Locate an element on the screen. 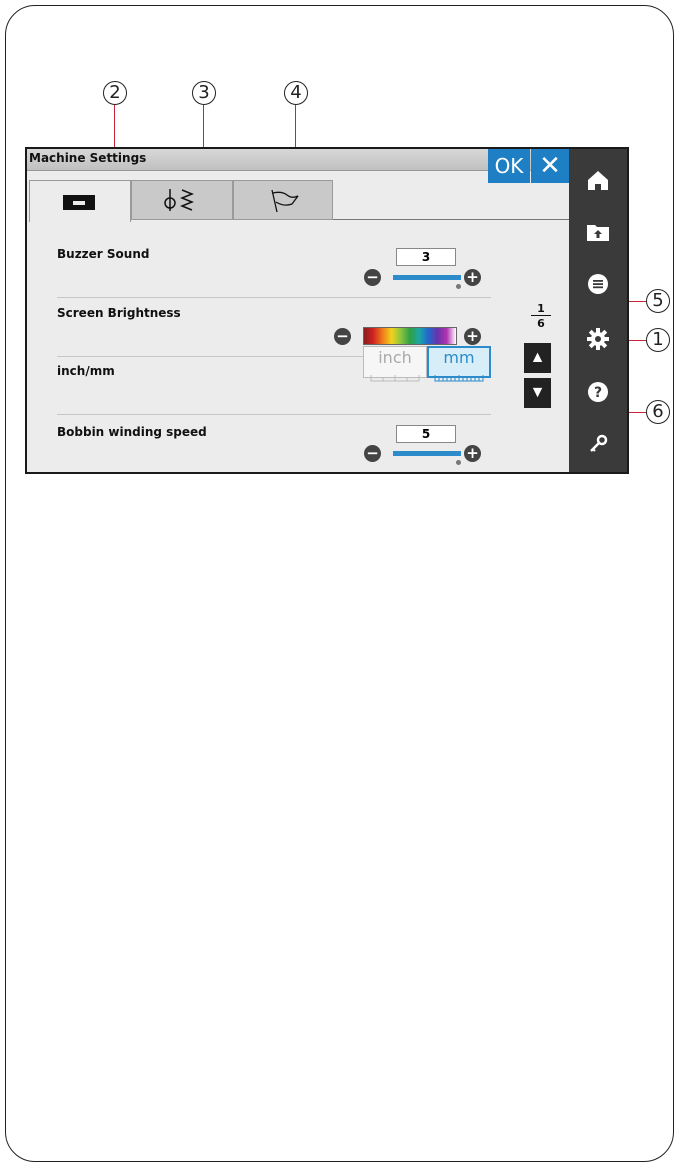  key-icon is located at coordinates (599, 443).